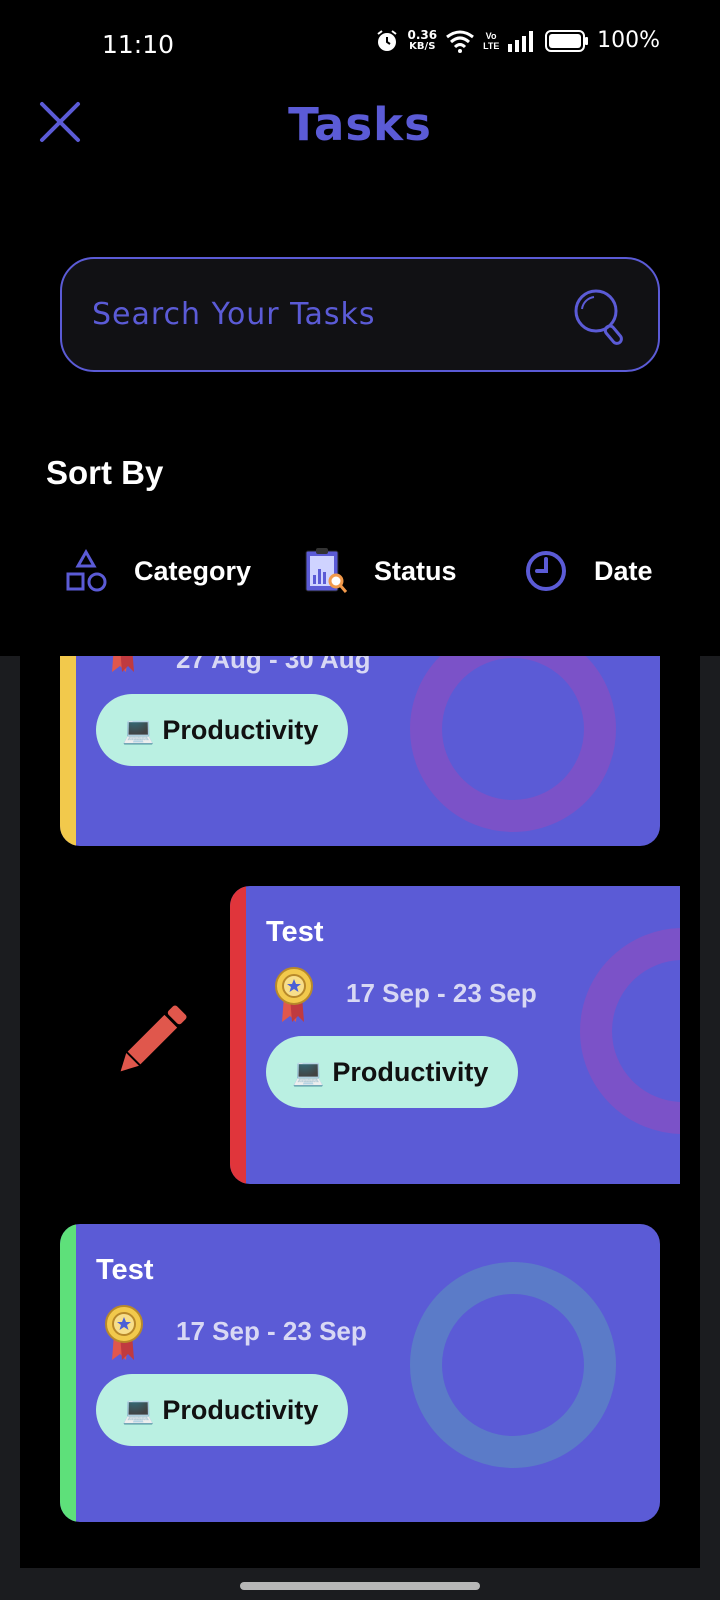 The image size is (720, 1600). I want to click on task-date: 27 Aug - 30 Aug, so click(273, 665).